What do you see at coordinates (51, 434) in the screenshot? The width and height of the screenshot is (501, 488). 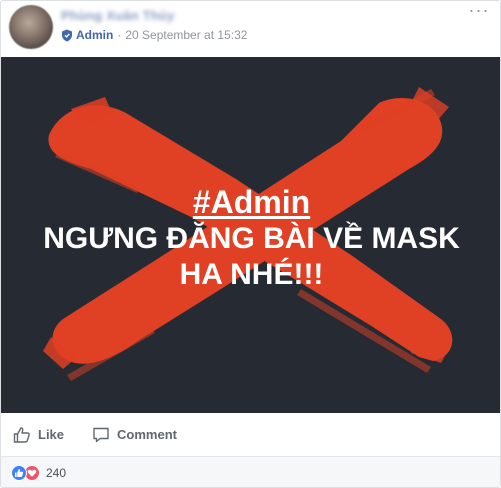 I see `like-label: Like` at bounding box center [51, 434].